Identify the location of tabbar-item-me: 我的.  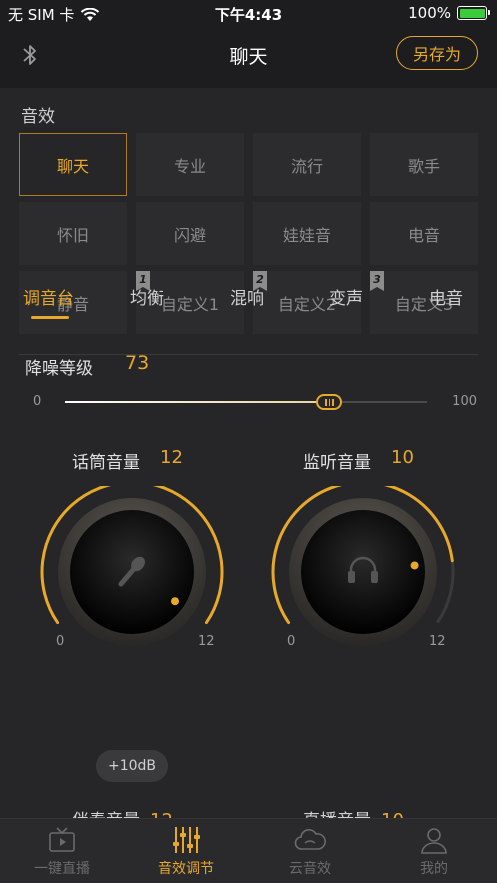
(434, 851).